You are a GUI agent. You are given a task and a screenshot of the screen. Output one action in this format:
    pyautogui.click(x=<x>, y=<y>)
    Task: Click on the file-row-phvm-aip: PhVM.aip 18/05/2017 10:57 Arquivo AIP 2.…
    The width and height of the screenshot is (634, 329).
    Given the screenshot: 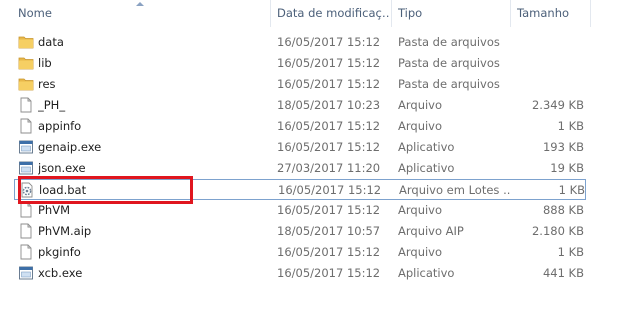 What is the action you would take?
    pyautogui.click(x=300, y=231)
    